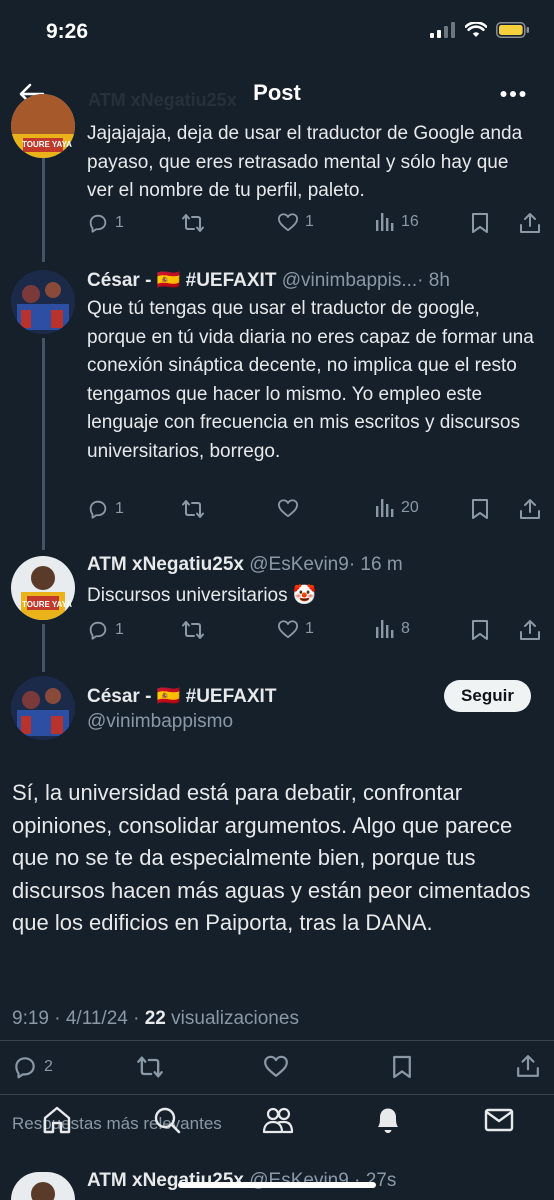 This screenshot has width=554, height=1200. I want to click on bell-icon, so click(388, 1120).